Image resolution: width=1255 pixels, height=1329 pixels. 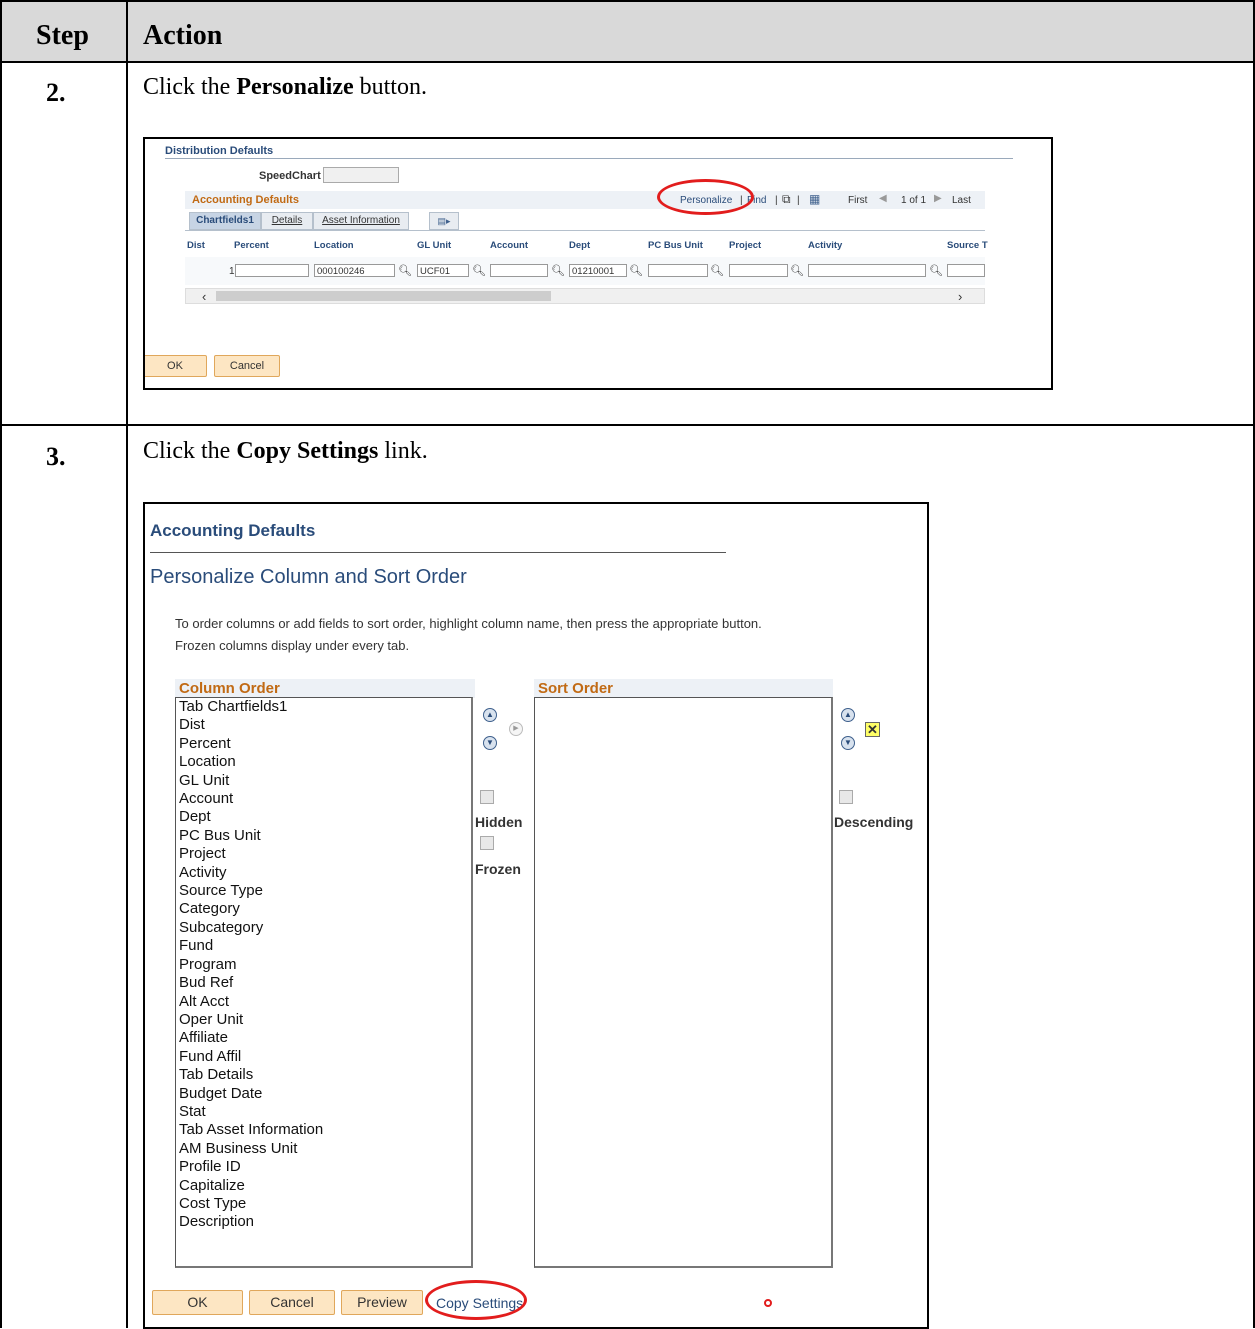 What do you see at coordinates (675, 245) in the screenshot?
I see `col-header: PC Bus Unit` at bounding box center [675, 245].